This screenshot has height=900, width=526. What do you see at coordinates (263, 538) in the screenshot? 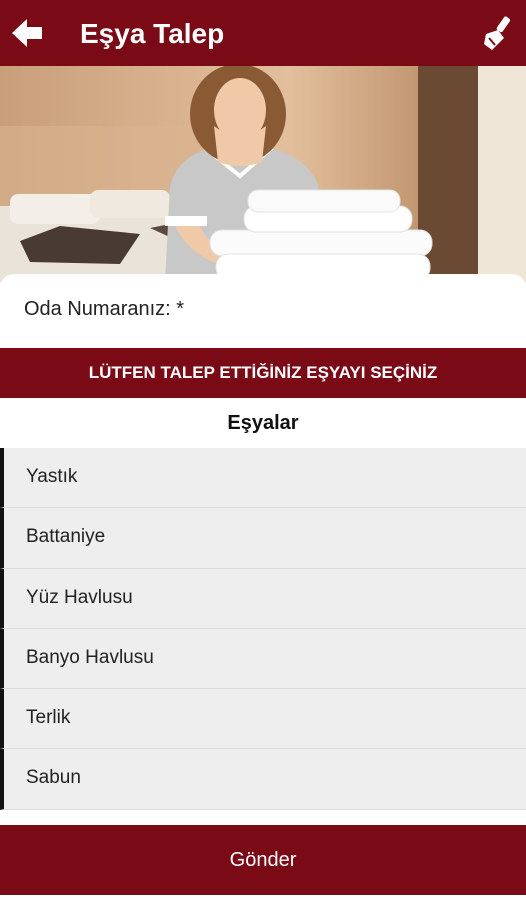
I see `list-item-battaniye: Battaniye` at bounding box center [263, 538].